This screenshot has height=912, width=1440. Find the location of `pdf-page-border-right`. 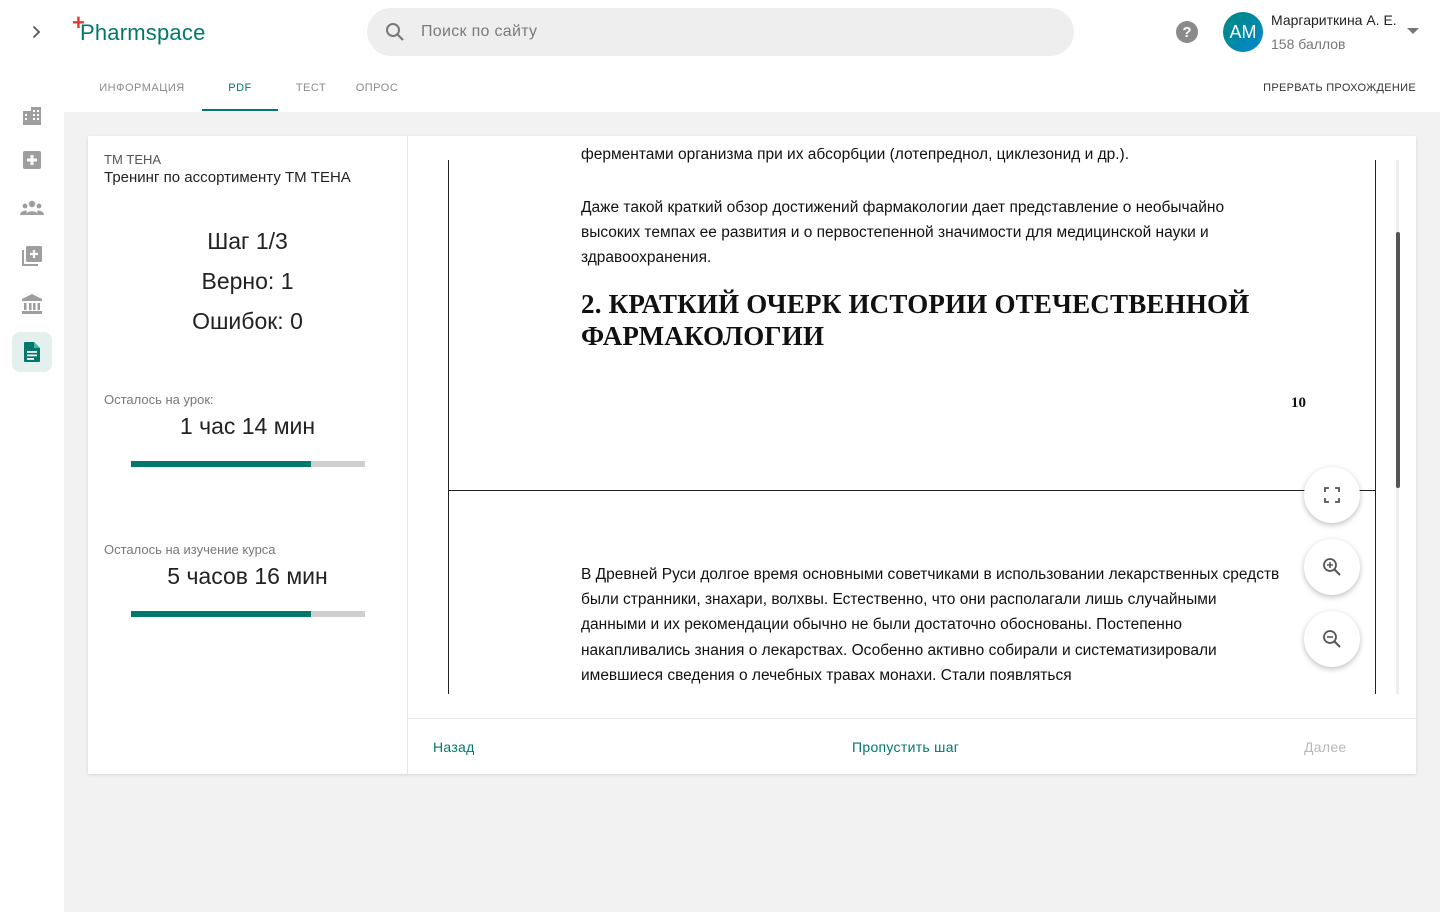

pdf-page-border-right is located at coordinates (1375, 427).